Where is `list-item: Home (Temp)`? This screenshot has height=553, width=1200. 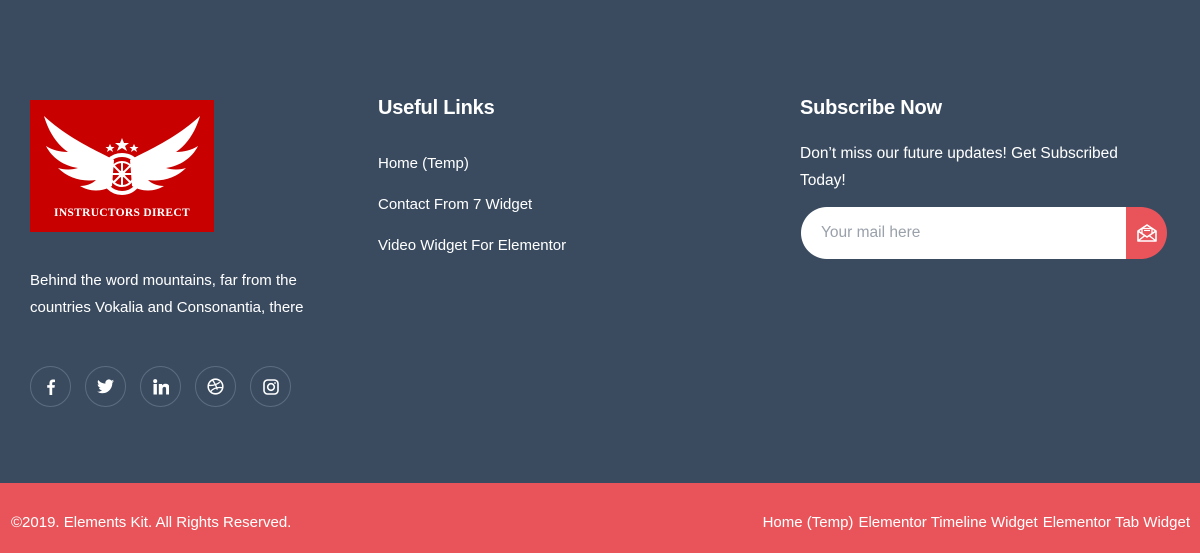
list-item: Home (Temp) is located at coordinates (472, 173).